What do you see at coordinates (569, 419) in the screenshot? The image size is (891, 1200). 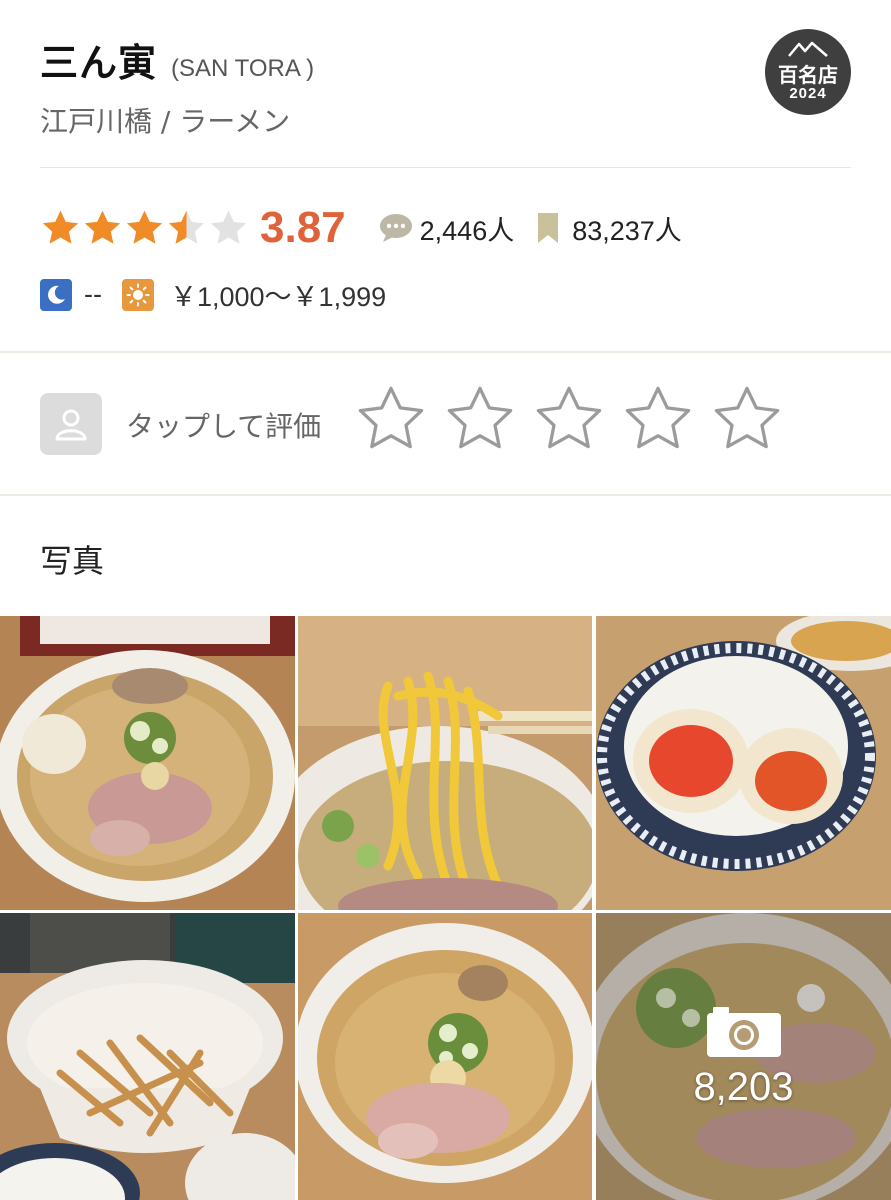 I see `rate-star-3-icon` at bounding box center [569, 419].